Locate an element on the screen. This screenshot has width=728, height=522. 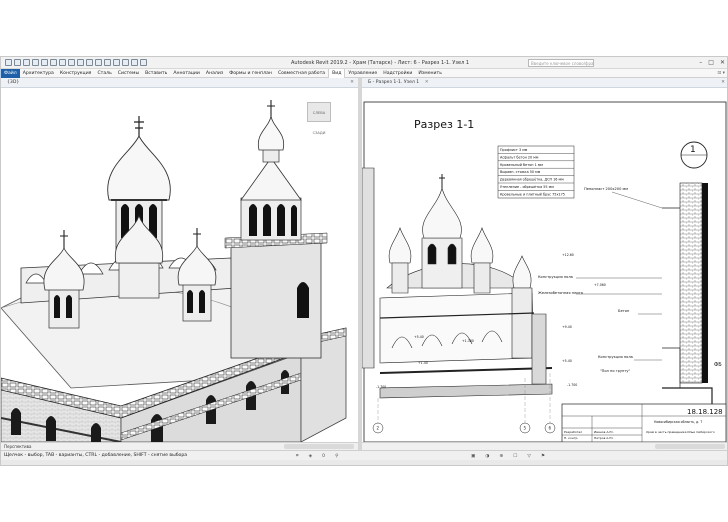
tab-manage: Управление is located at coordinates (362, 73).